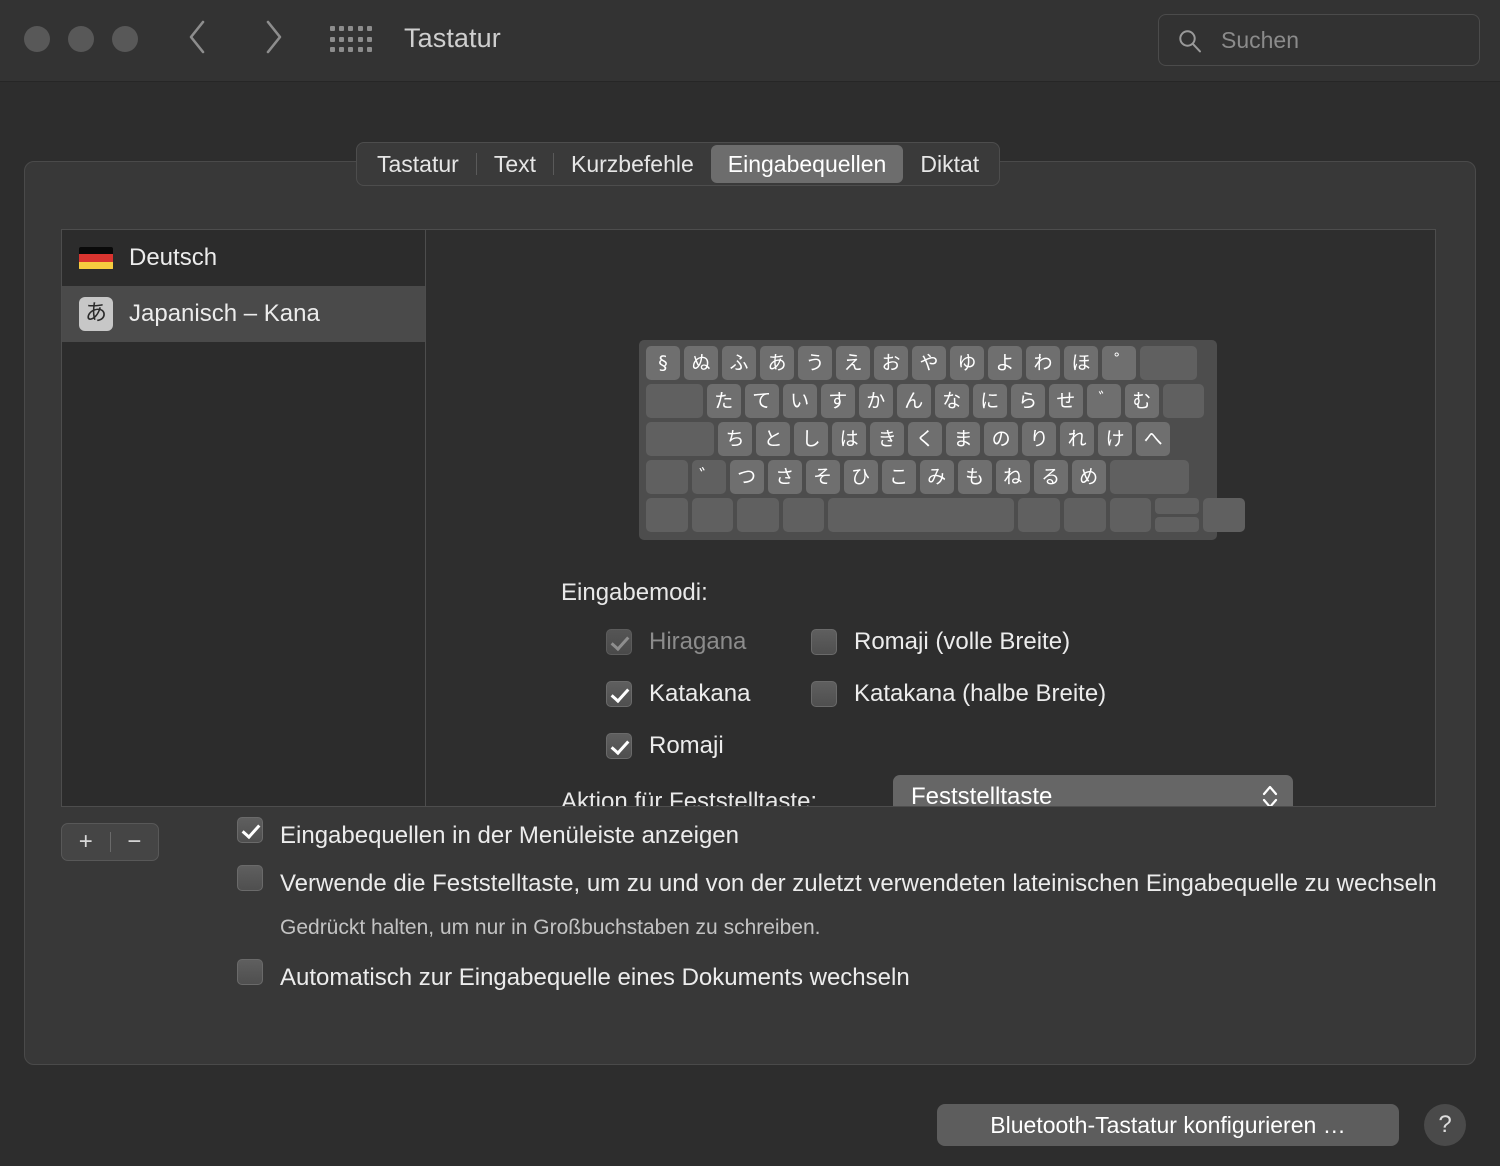 This screenshot has height=1166, width=1500. Describe the element at coordinates (824, 694) in the screenshot. I see `checkbox-katakana-half-width` at that location.